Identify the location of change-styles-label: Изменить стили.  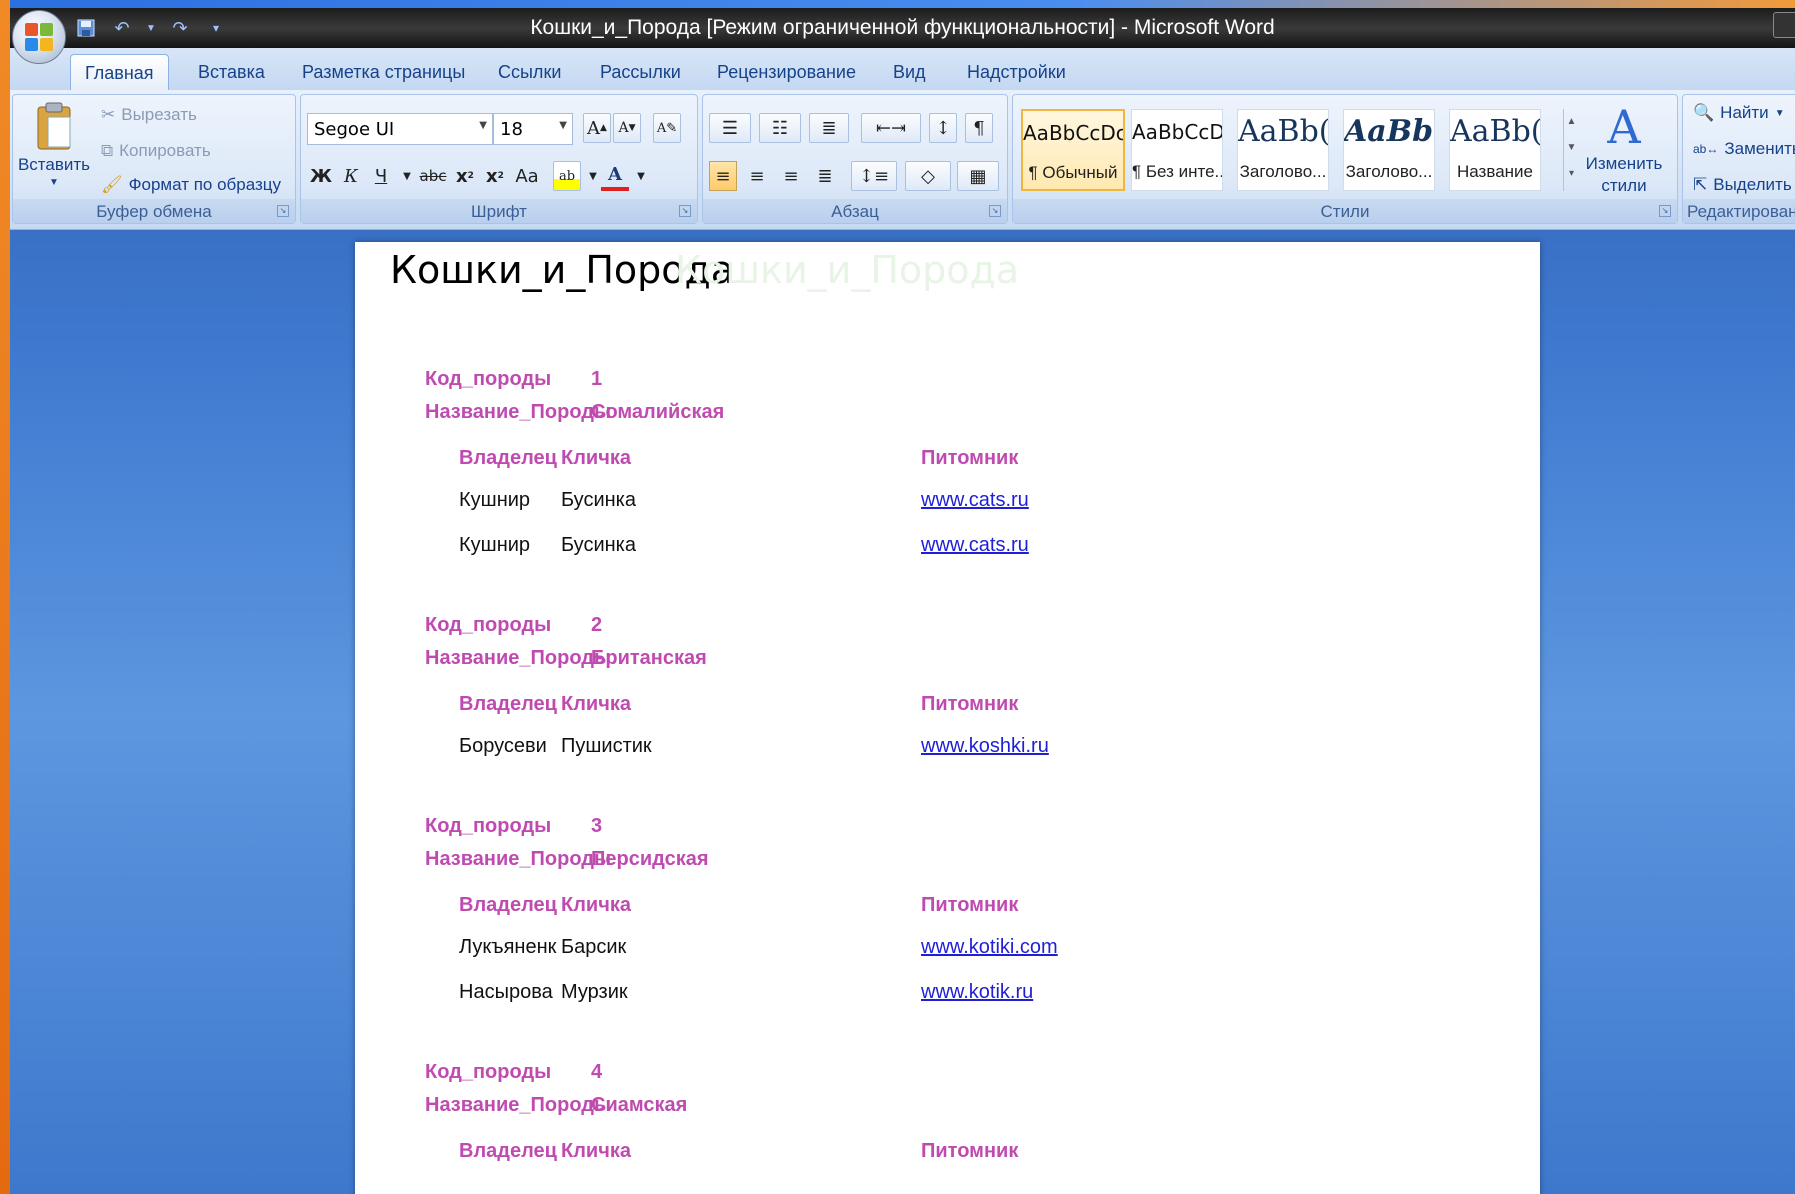
(1624, 174).